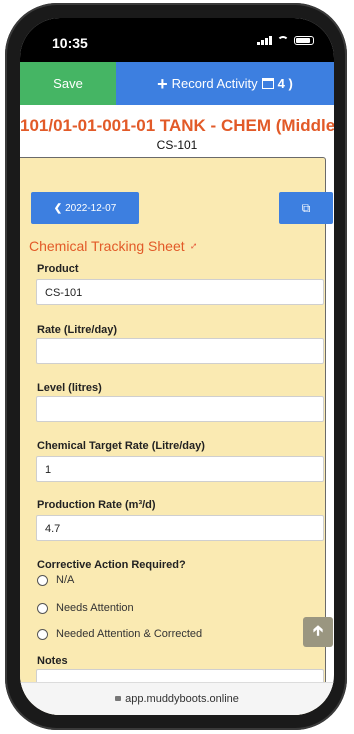  Describe the element at coordinates (77, 330) in the screenshot. I see `rate-label: Rate (Litre/day)` at that location.